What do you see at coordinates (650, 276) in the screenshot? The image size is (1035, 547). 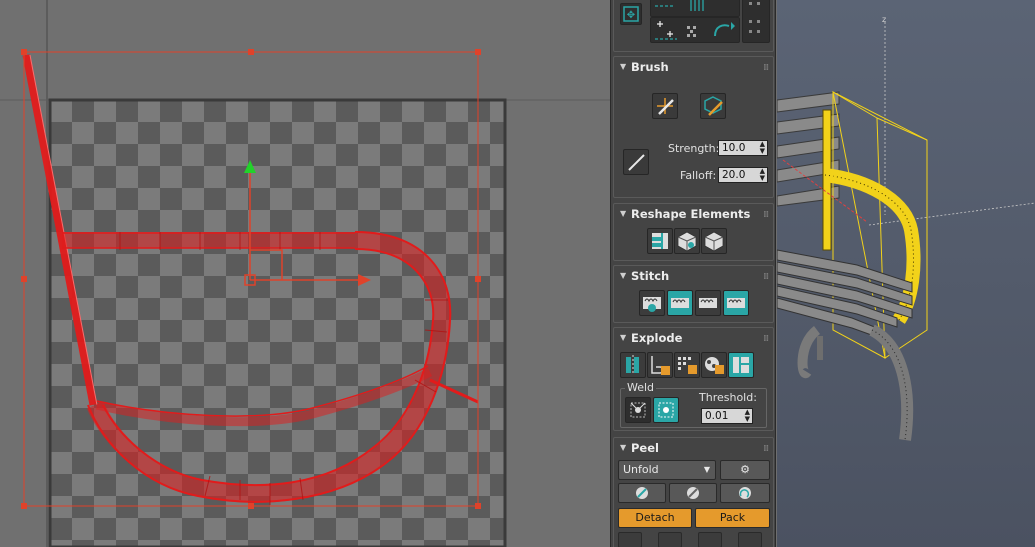 I see `stitch-rollout-title: Stitch` at bounding box center [650, 276].